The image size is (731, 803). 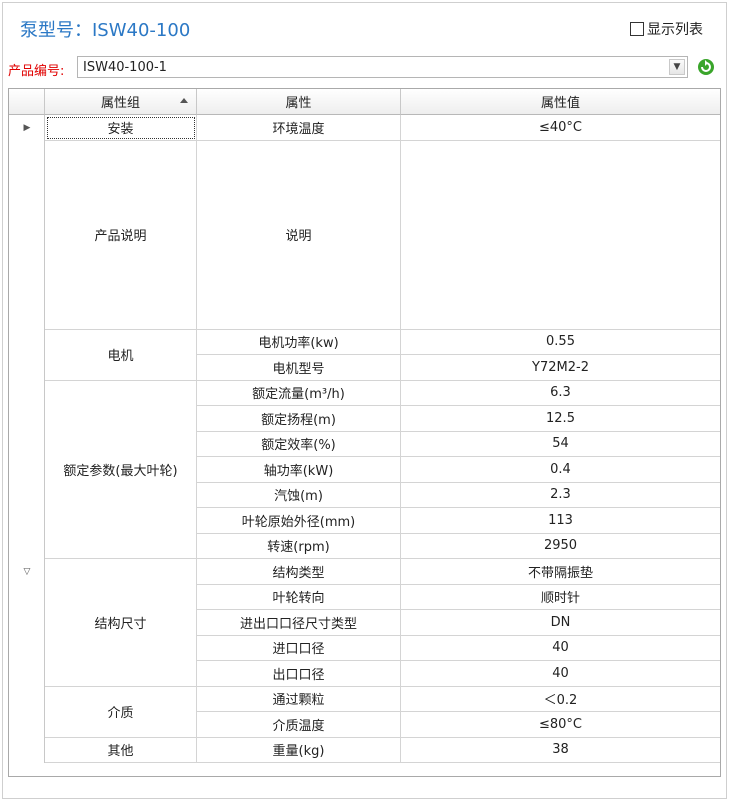 I want to click on row-pointer-icon: ▶, so click(x=27, y=127).